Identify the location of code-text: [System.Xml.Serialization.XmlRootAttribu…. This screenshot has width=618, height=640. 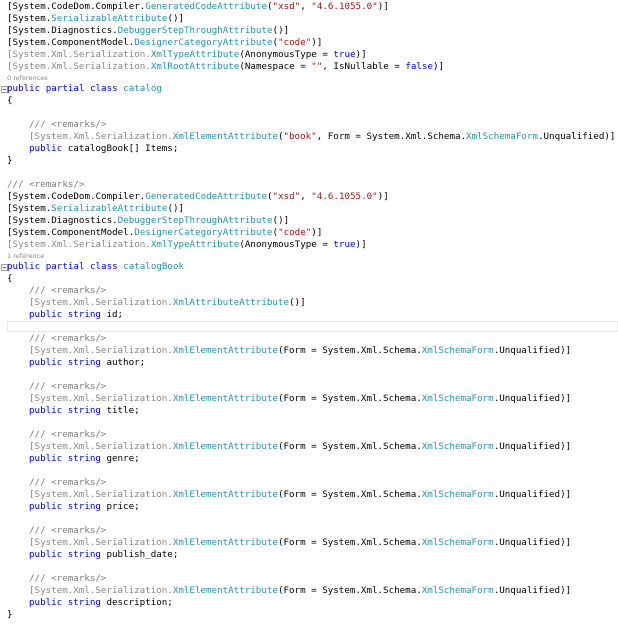
(225, 67).